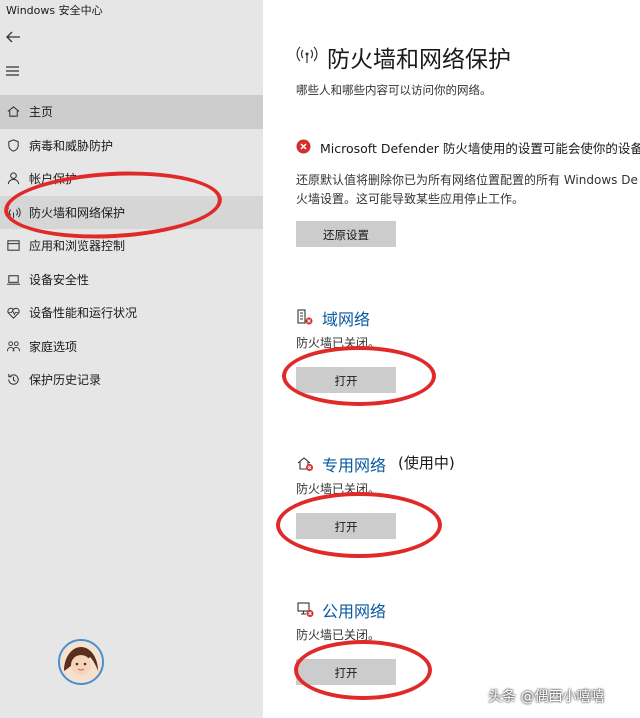 This screenshot has width=640, height=718. Describe the element at coordinates (13, 380) in the screenshot. I see `history-icon` at that location.